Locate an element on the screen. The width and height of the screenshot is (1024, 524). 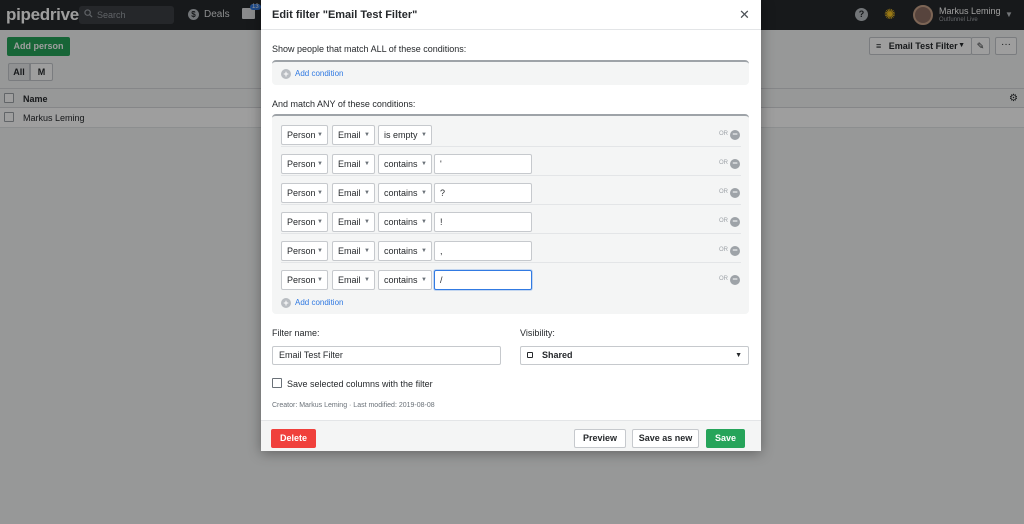
save-columns-checkbox is located at coordinates (277, 383).